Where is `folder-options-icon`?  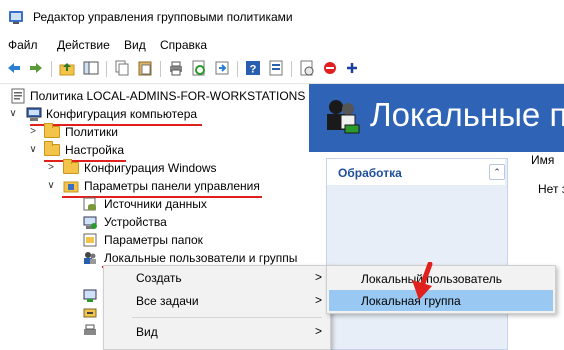 folder-options-icon is located at coordinates (90, 240).